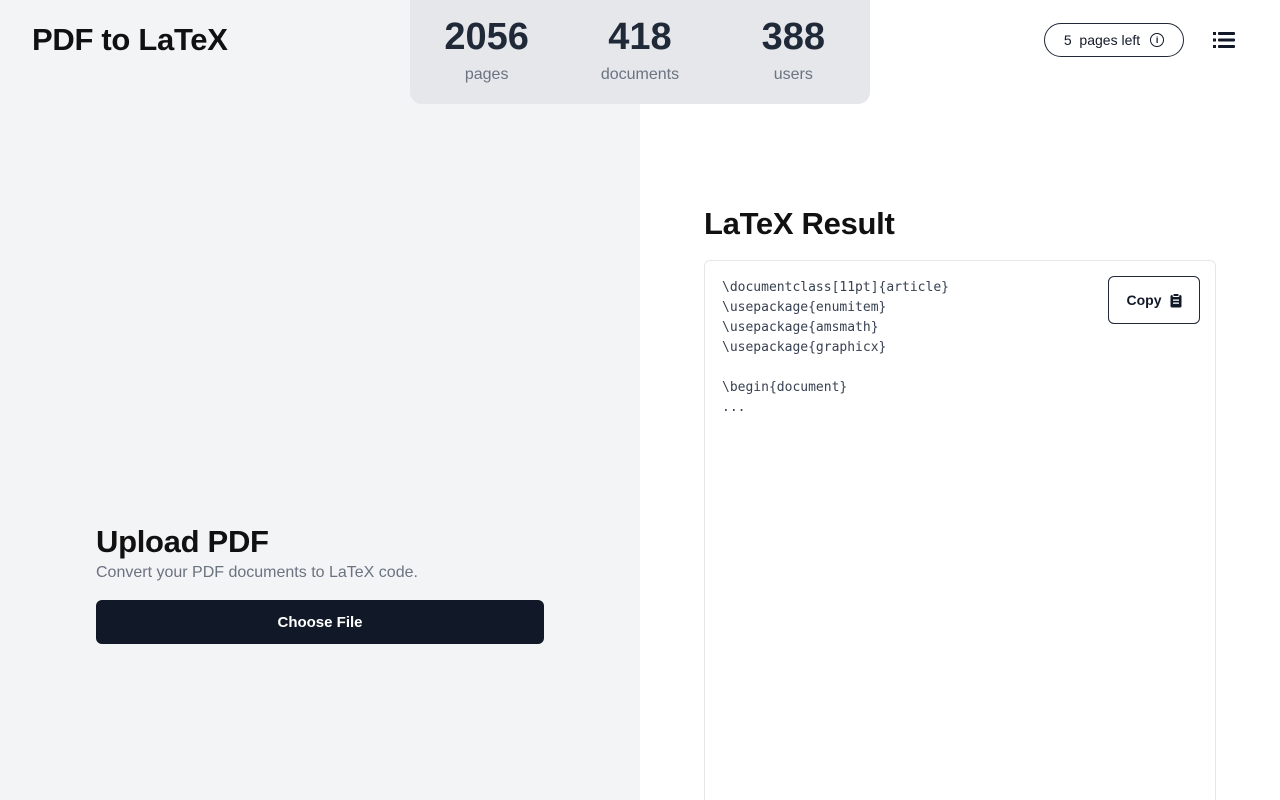  I want to click on pages-left-label: 5 pages left, so click(1102, 40).